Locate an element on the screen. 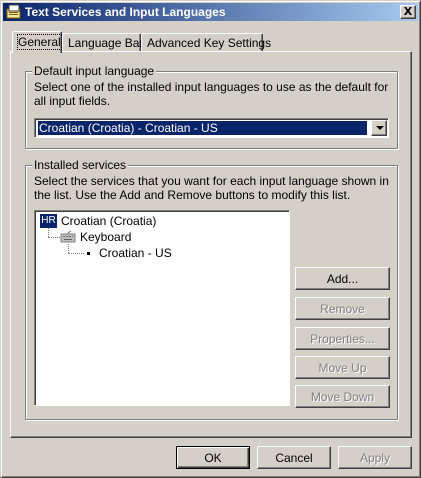 The height and width of the screenshot is (478, 421). tree-node-language: Croatian (Croatia) is located at coordinates (108, 221).